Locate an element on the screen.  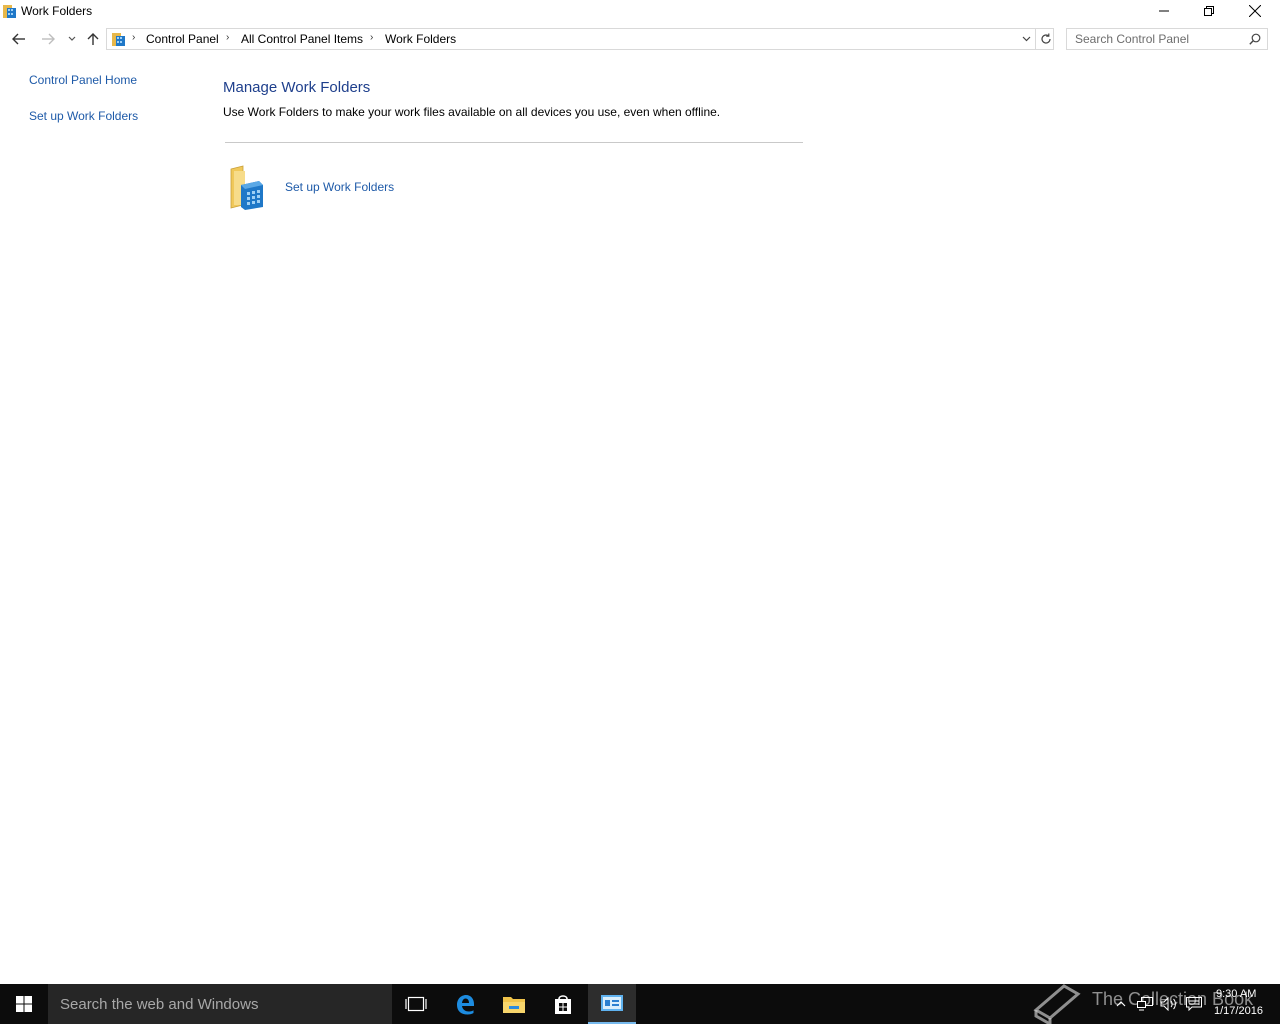
file-explorer-icon is located at coordinates (514, 1005).